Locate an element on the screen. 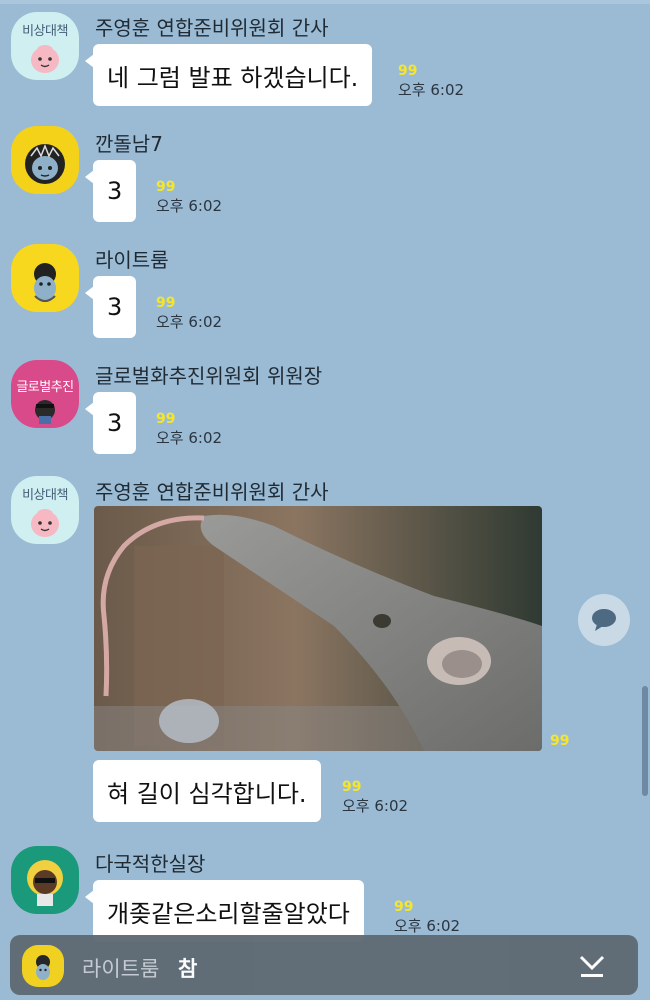  notice-text: 참 is located at coordinates (188, 969).